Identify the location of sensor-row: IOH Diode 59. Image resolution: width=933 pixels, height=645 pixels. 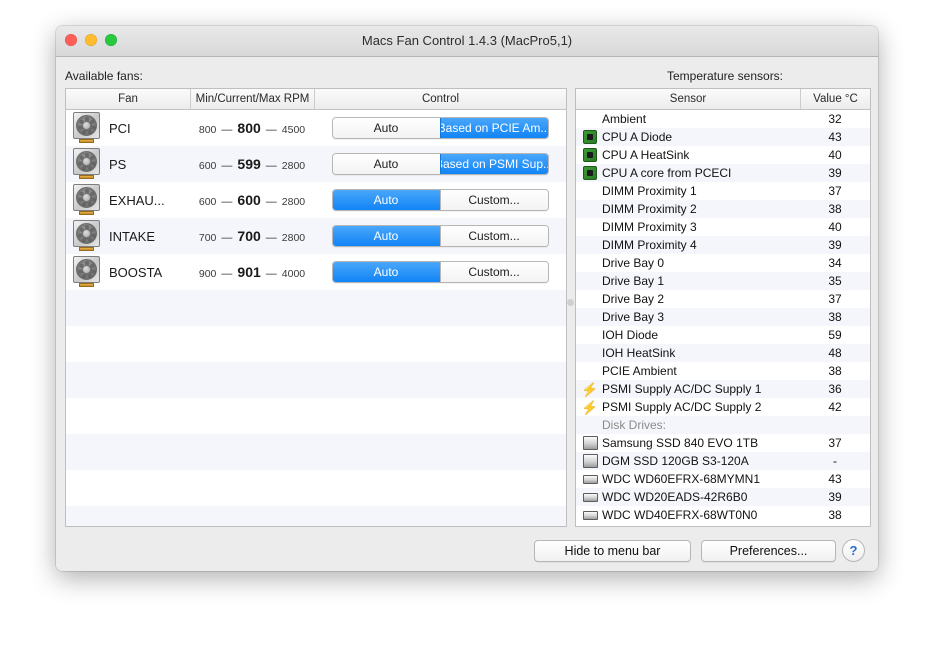
(723, 335).